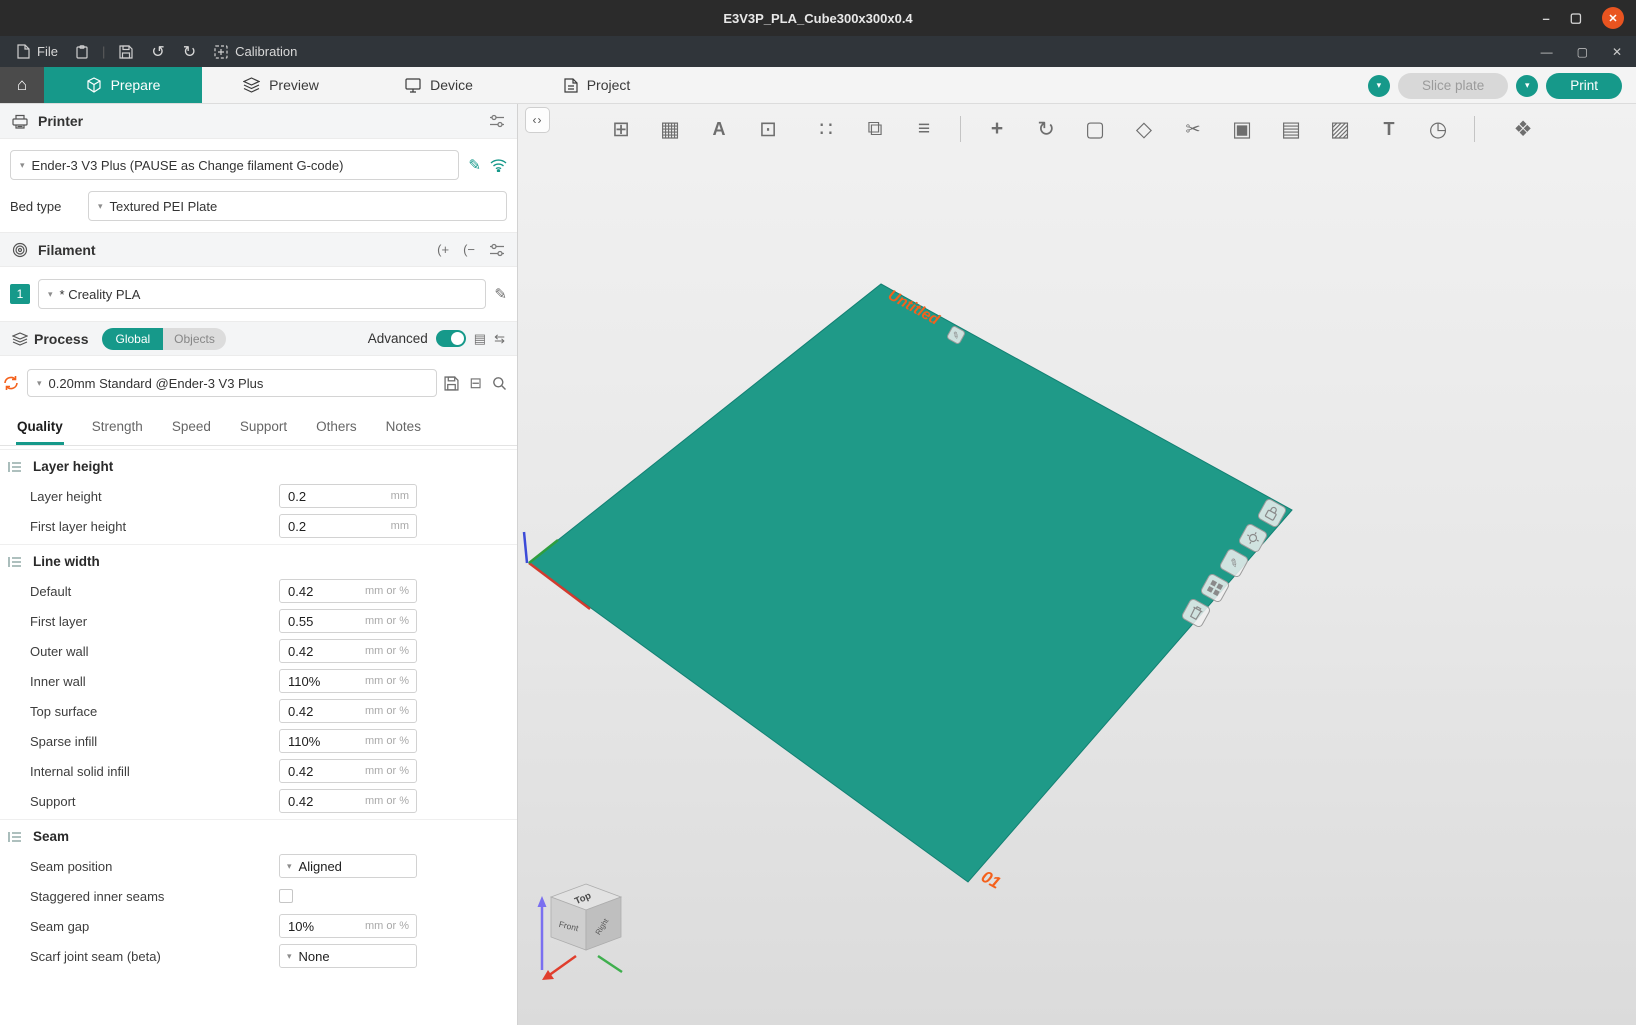 The image size is (1636, 1025). Describe the element at coordinates (500, 294) in the screenshot. I see `filament-edit-icon: ✎` at that location.